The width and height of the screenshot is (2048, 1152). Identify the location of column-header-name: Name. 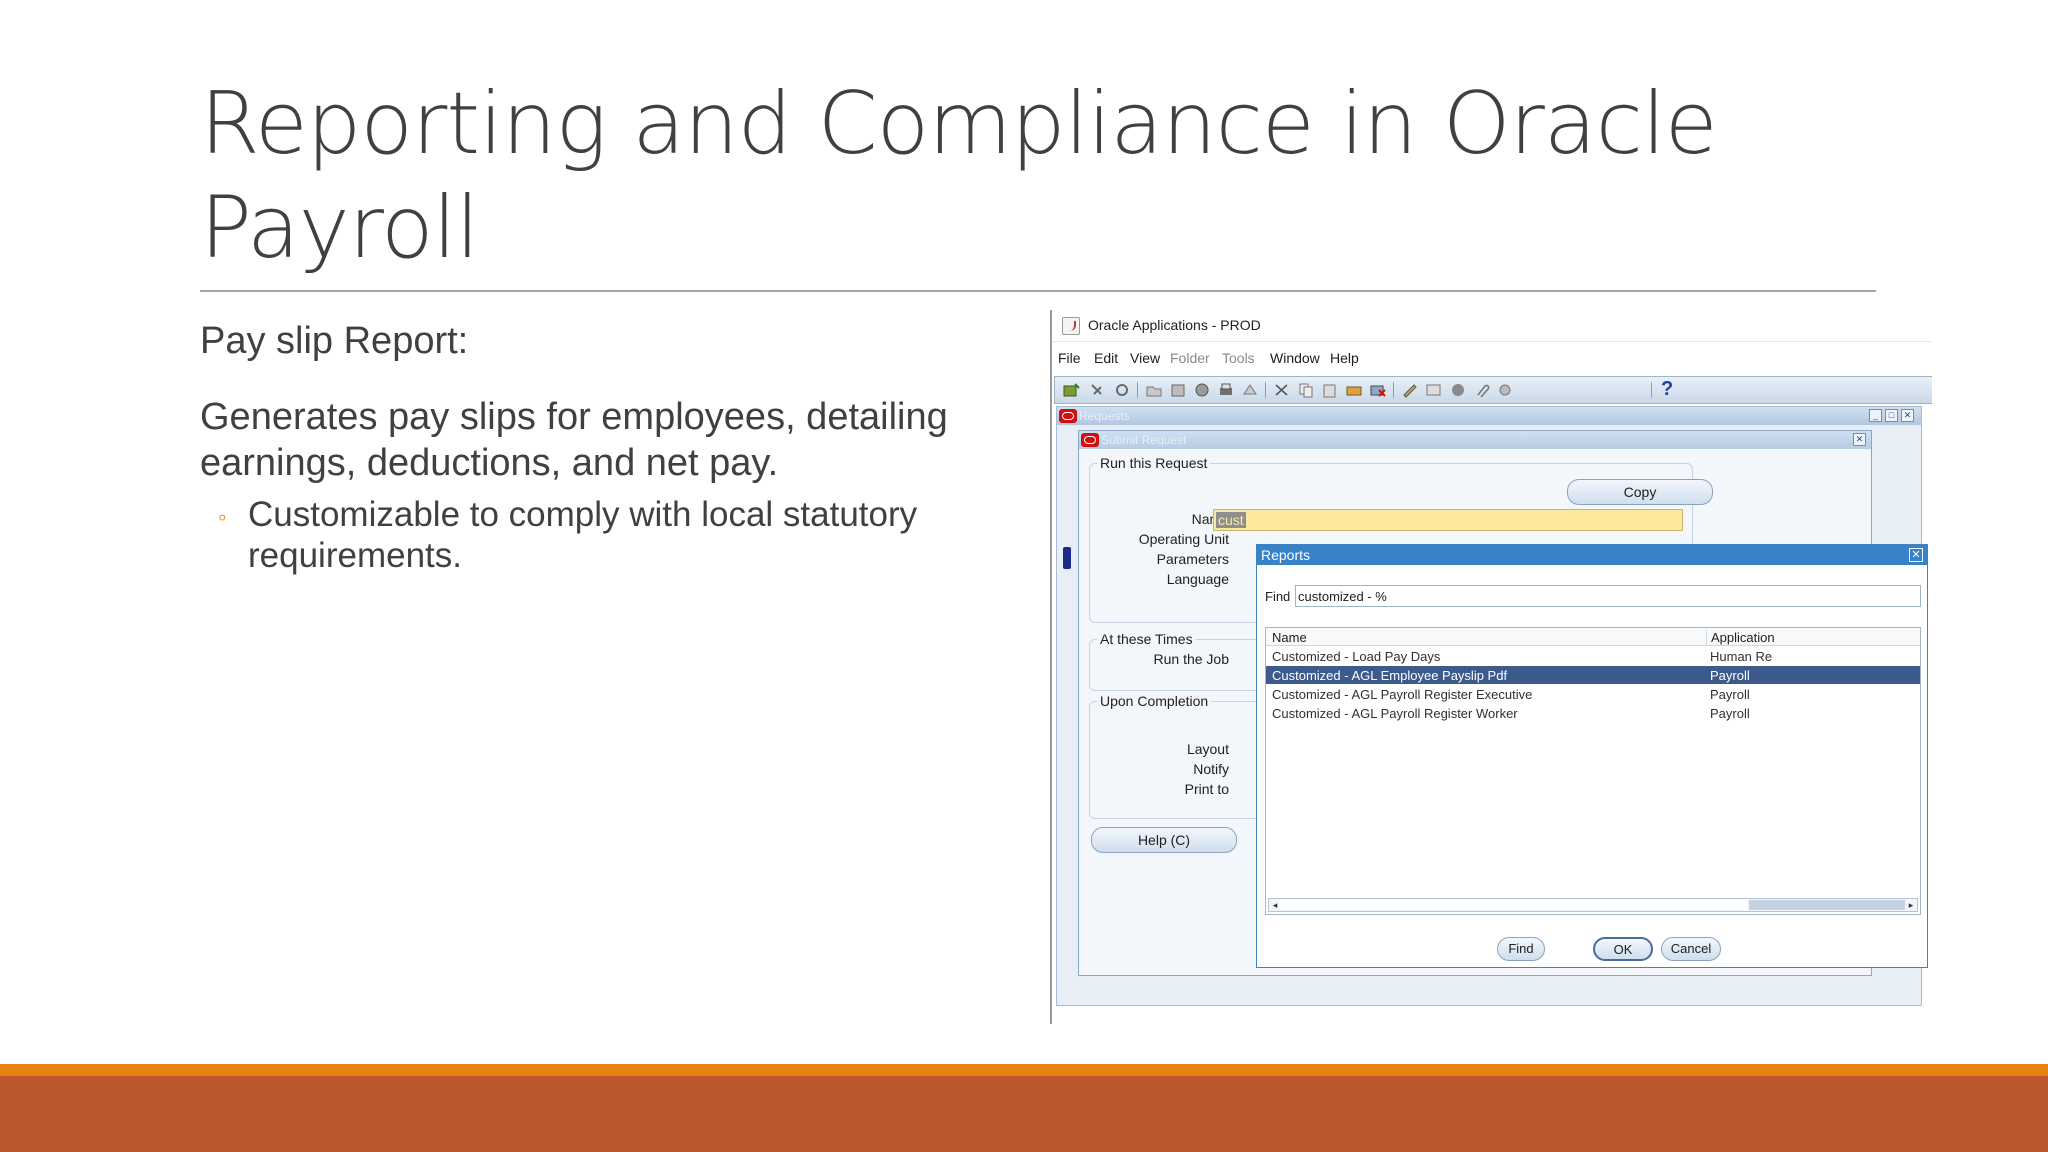
(1289, 637).